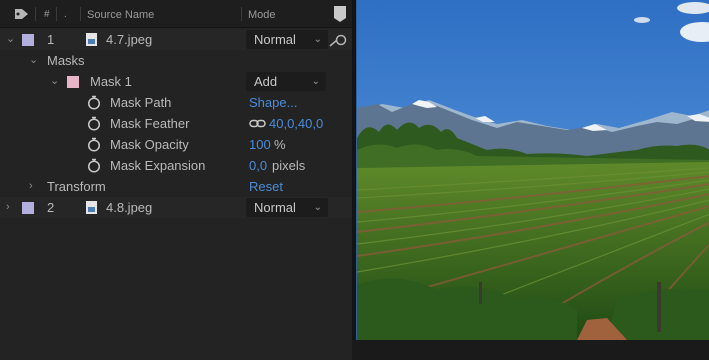 The image size is (709, 360). I want to click on timeline-header: # . Source Name Mode, so click(176, 14).